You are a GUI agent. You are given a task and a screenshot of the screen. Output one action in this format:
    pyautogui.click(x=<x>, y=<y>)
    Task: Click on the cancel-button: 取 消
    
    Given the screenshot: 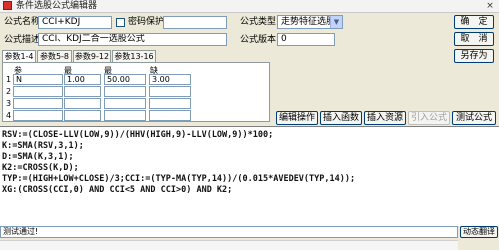 What is the action you would take?
    pyautogui.click(x=474, y=39)
    